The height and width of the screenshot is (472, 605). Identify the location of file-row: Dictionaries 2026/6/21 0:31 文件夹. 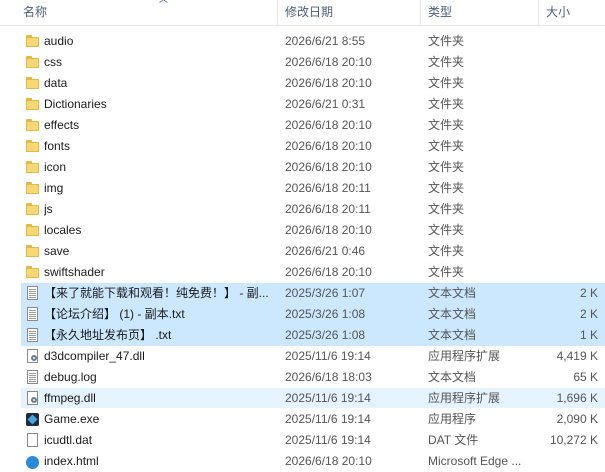
(302, 104).